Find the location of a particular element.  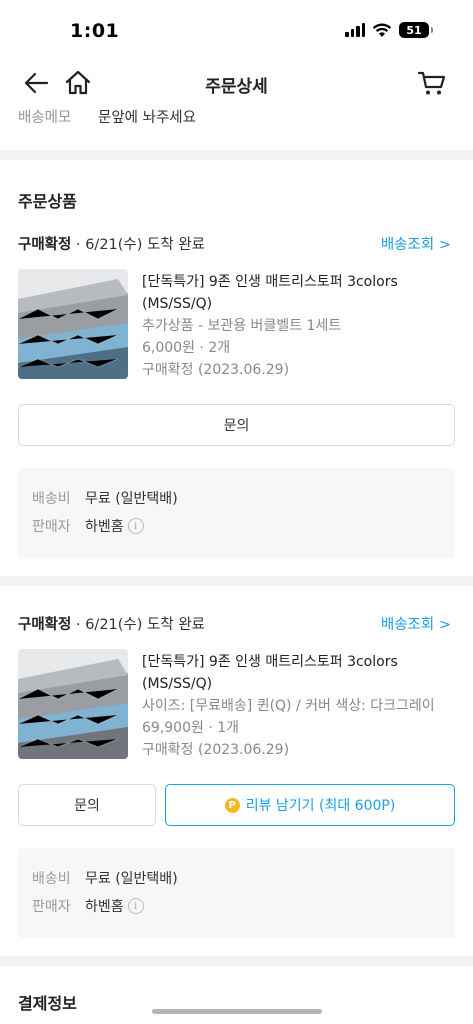

page-title: 주문상세 is located at coordinates (236, 87).